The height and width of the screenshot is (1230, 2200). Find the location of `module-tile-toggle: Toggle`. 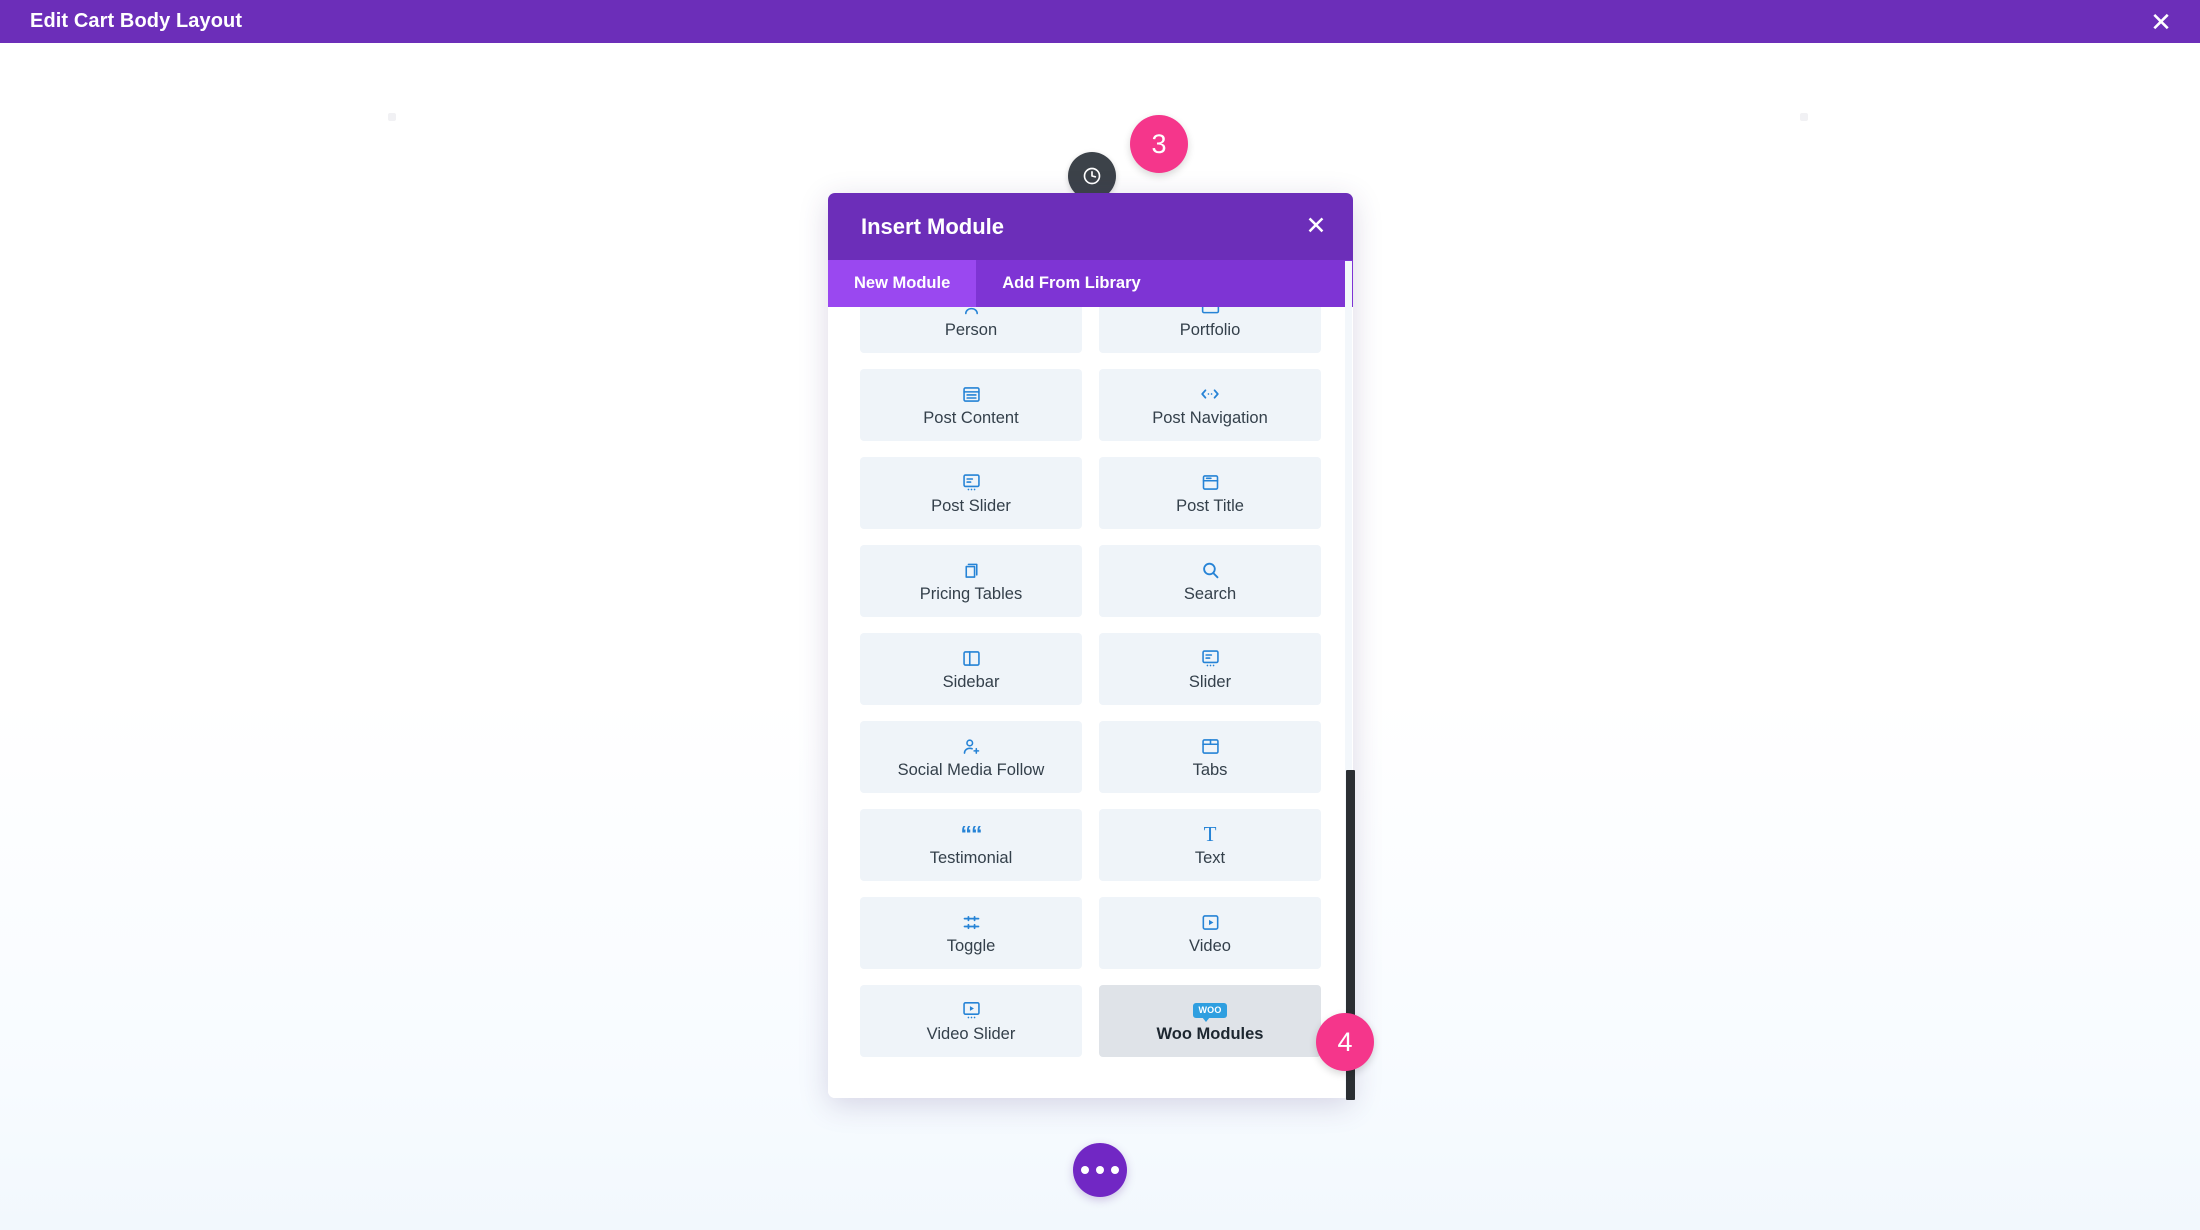

module-tile-toggle: Toggle is located at coordinates (971, 933).